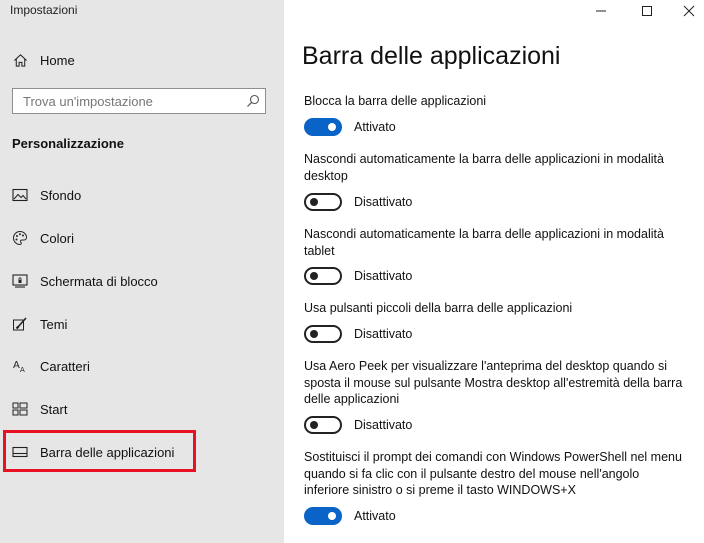 This screenshot has width=704, height=543. What do you see at coordinates (142, 238) in the screenshot?
I see `sidebar-item-colori: Colori` at bounding box center [142, 238].